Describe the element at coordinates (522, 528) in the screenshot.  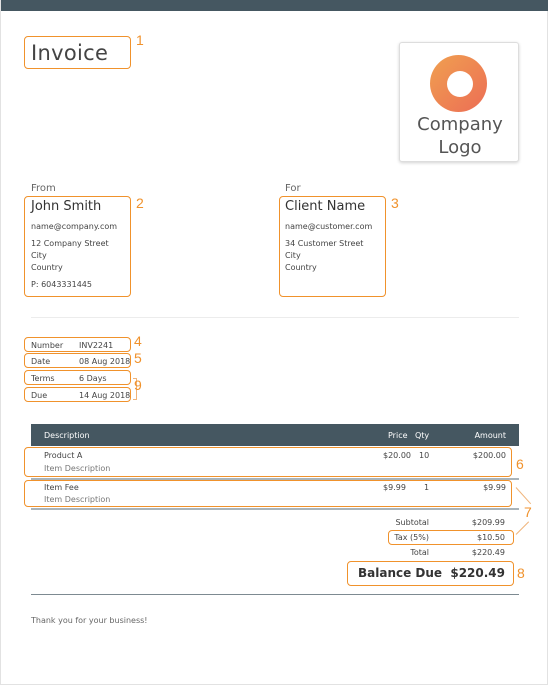
I see `annotation-leader-7b` at that location.